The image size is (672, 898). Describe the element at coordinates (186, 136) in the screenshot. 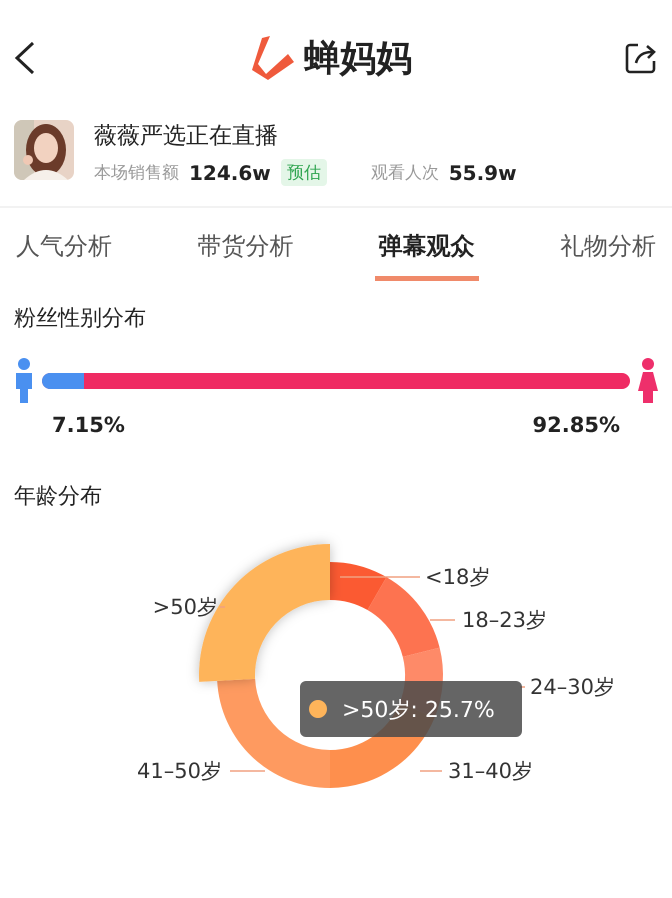

I see `streamer-name: 薇薇严选正在直播` at that location.